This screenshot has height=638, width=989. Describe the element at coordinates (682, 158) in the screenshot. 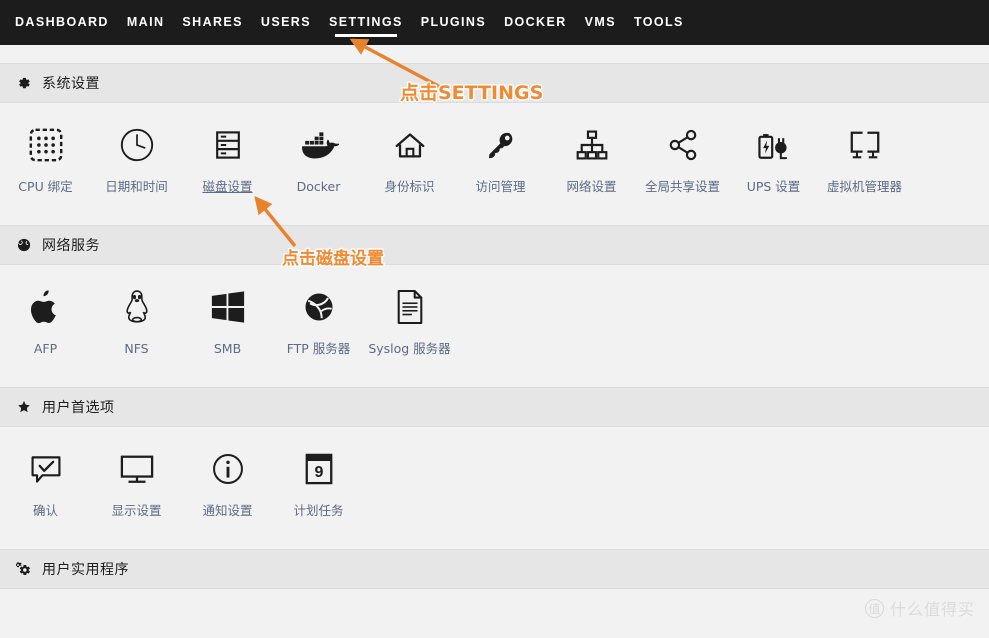

I see `tile-global-share-settings: 全局共享设置` at that location.